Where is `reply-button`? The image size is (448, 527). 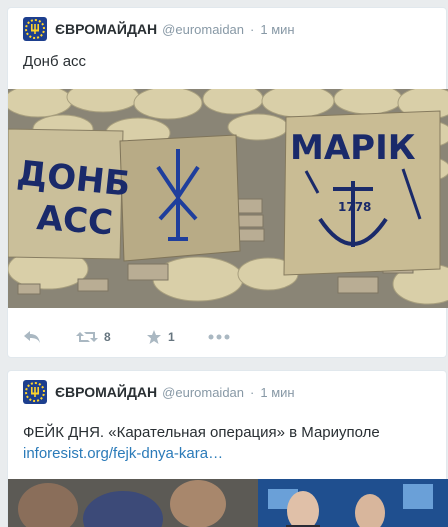 reply-button is located at coordinates (32, 337).